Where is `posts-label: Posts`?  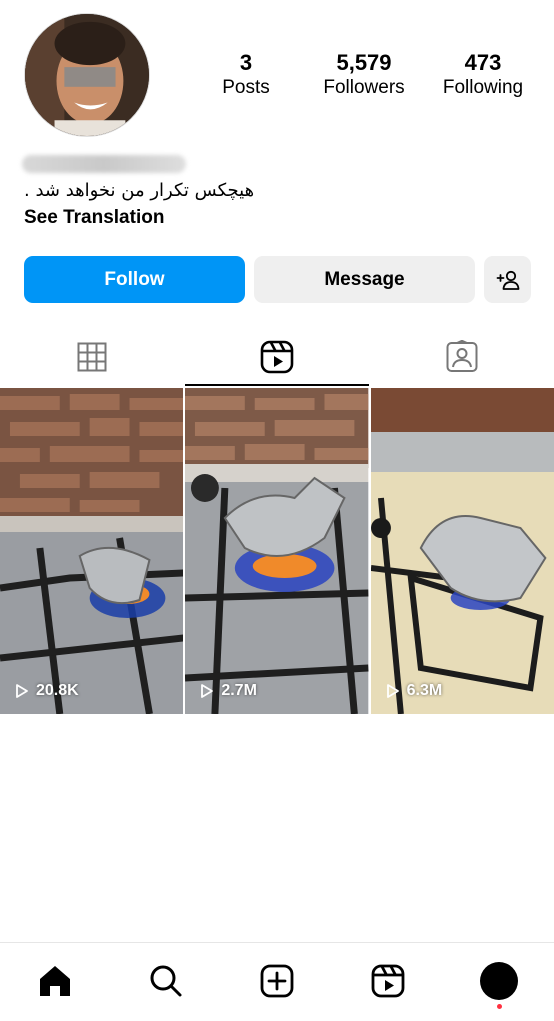 posts-label: Posts is located at coordinates (246, 87).